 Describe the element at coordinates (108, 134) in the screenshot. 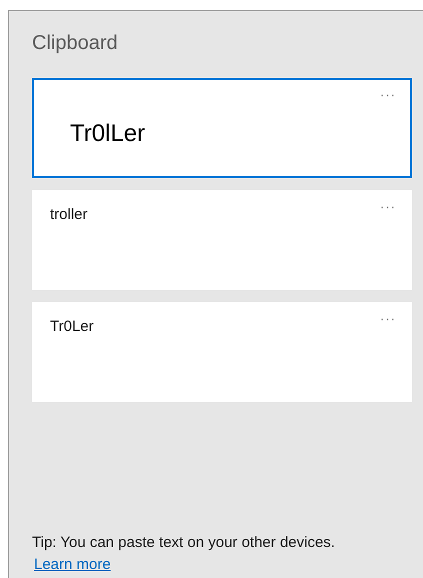

I see `clipboard-text: Tr0lLer` at that location.